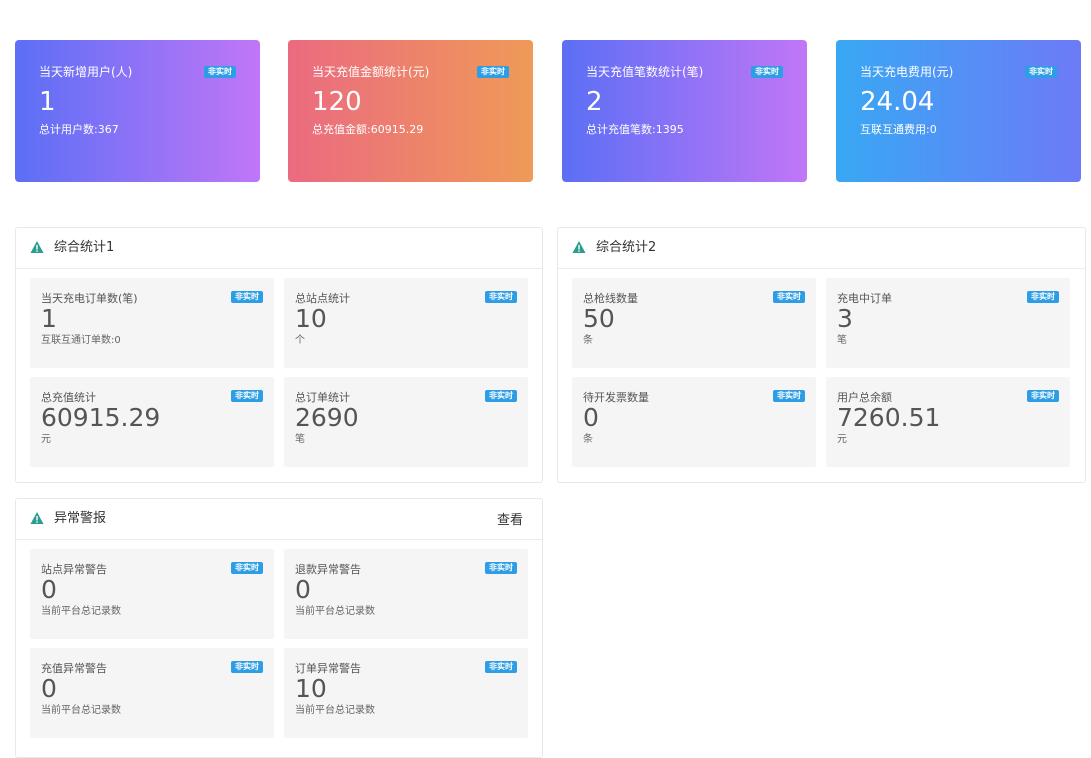 This screenshot has width=1091, height=758. Describe the element at coordinates (510, 521) in the screenshot. I see `view-link: 查看` at that location.